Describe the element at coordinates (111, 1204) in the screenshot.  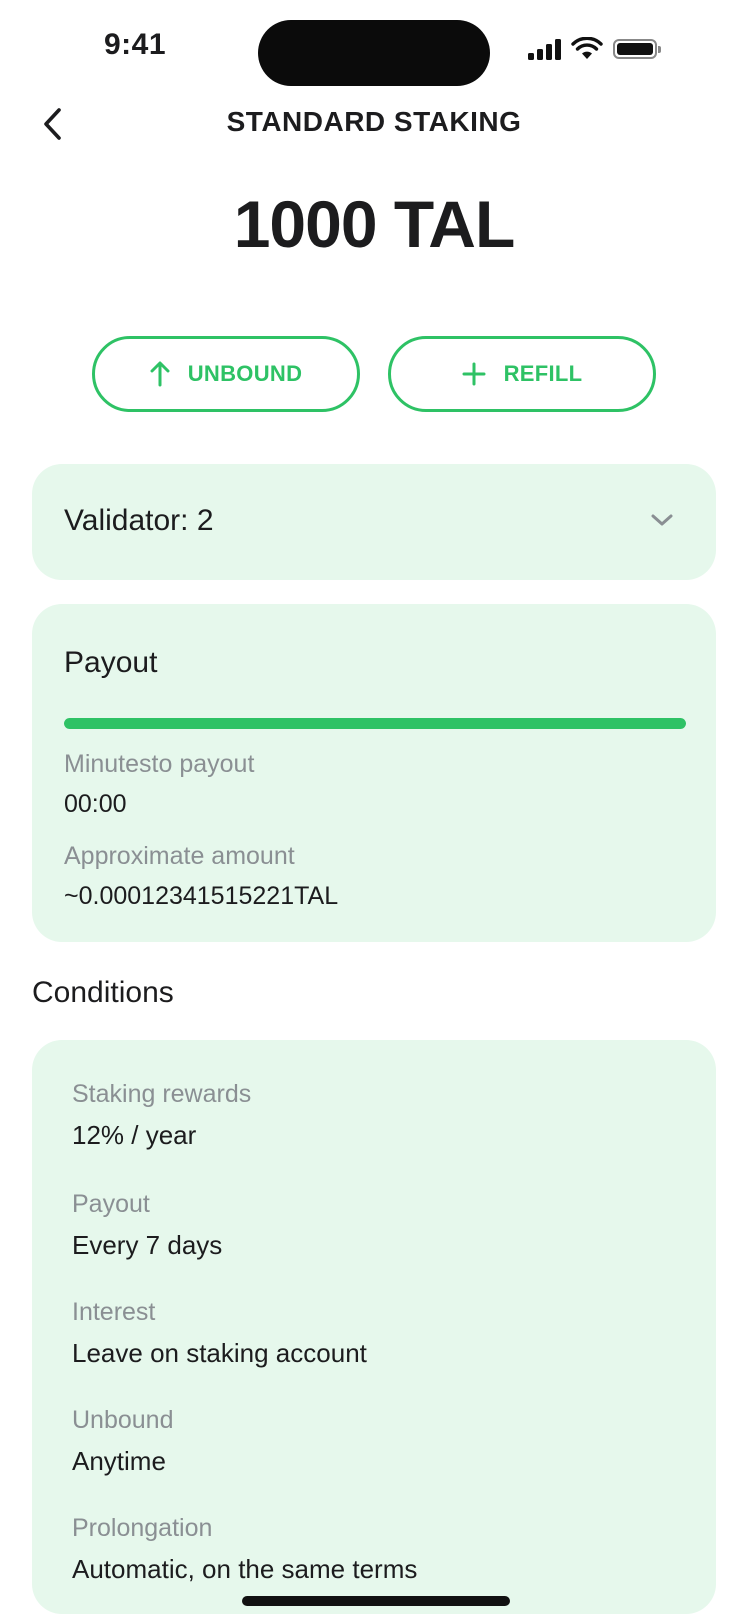
I see `condition-label: Payout` at that location.